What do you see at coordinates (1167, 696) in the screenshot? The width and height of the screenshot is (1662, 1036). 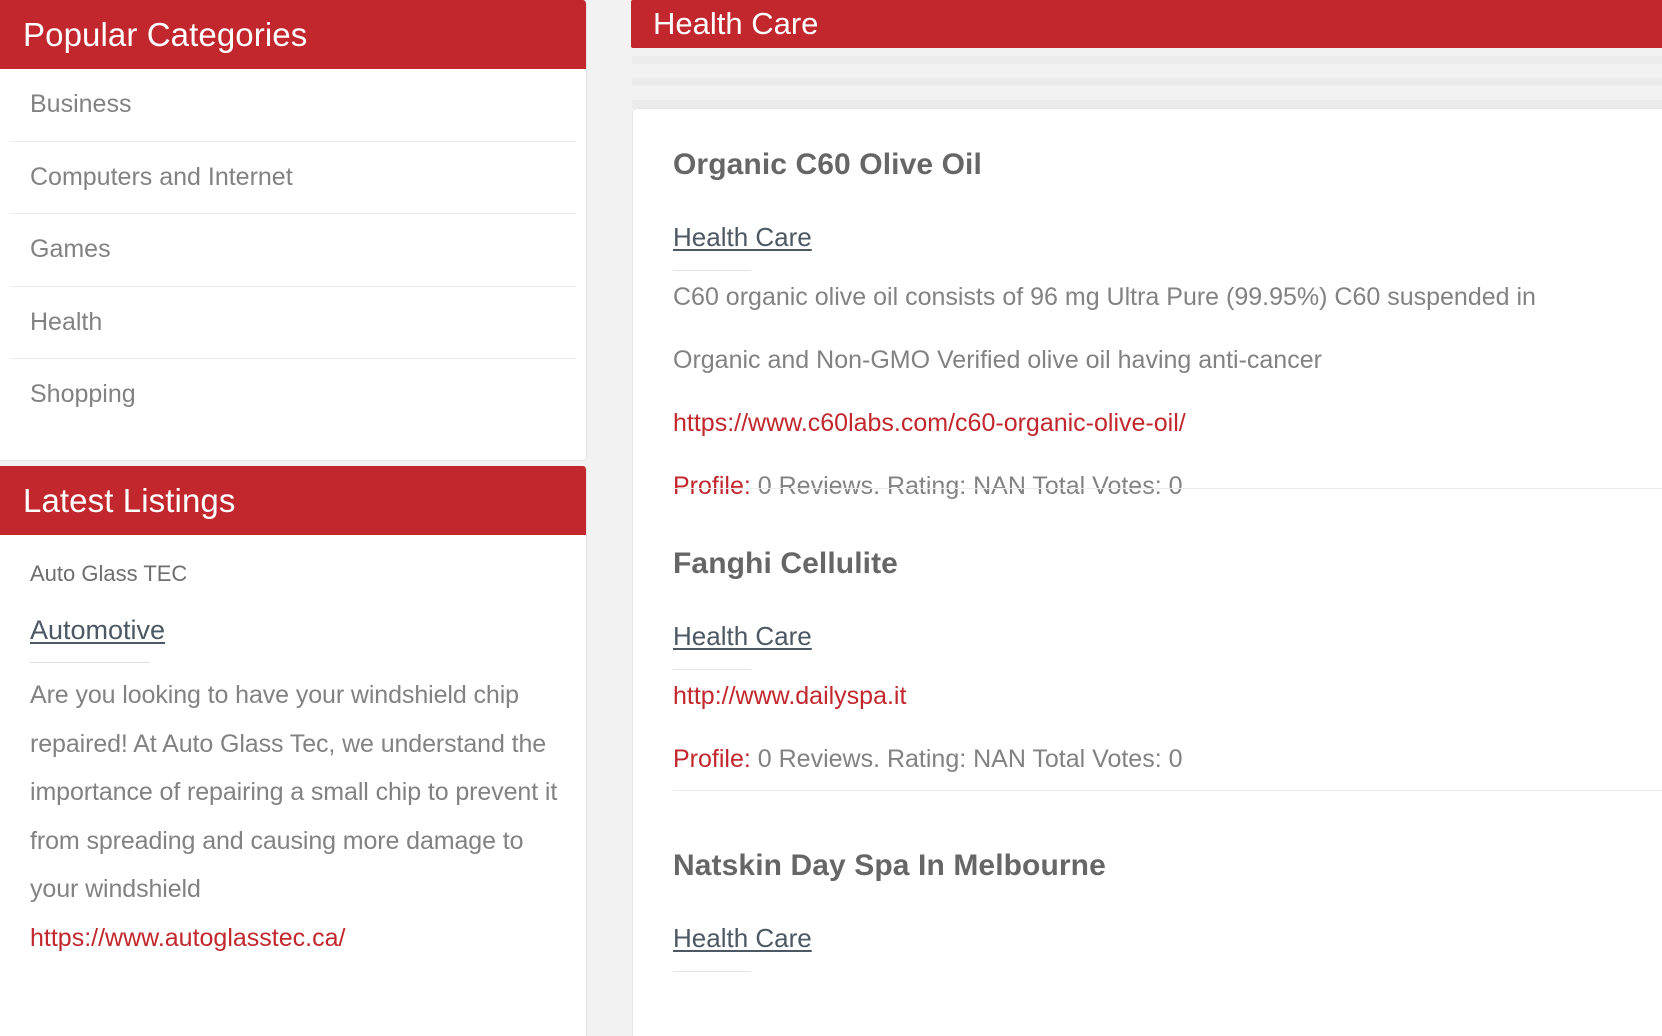 I see `listing-url-link: http://www.dailyspa.it` at bounding box center [1167, 696].